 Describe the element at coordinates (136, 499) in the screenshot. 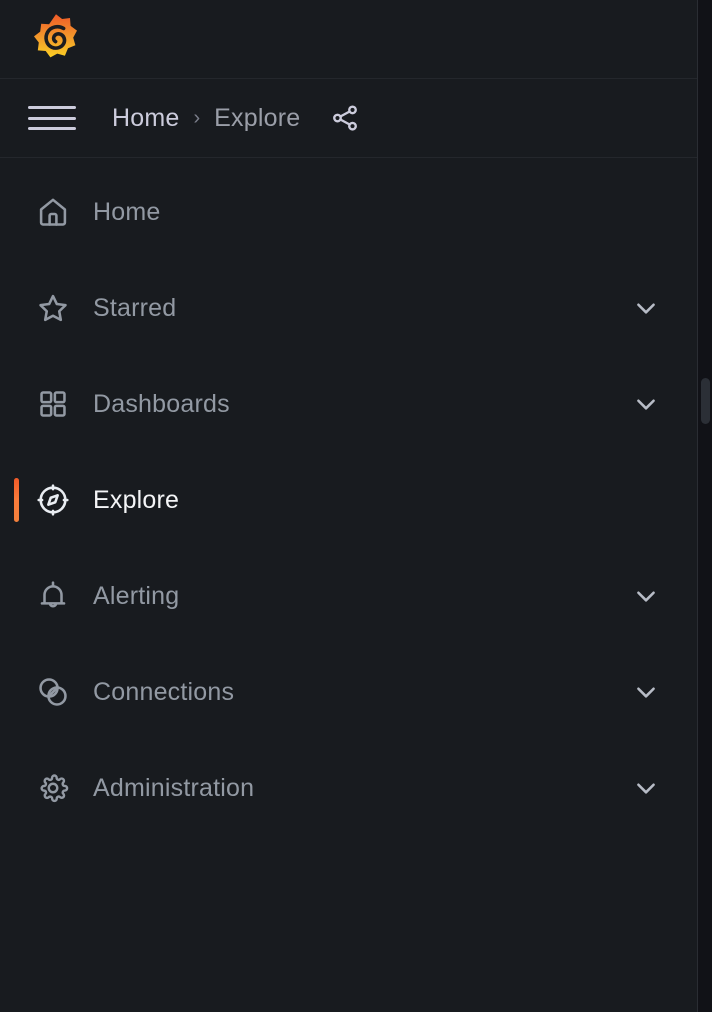

I see `sidebar-item-label: Explore` at that location.